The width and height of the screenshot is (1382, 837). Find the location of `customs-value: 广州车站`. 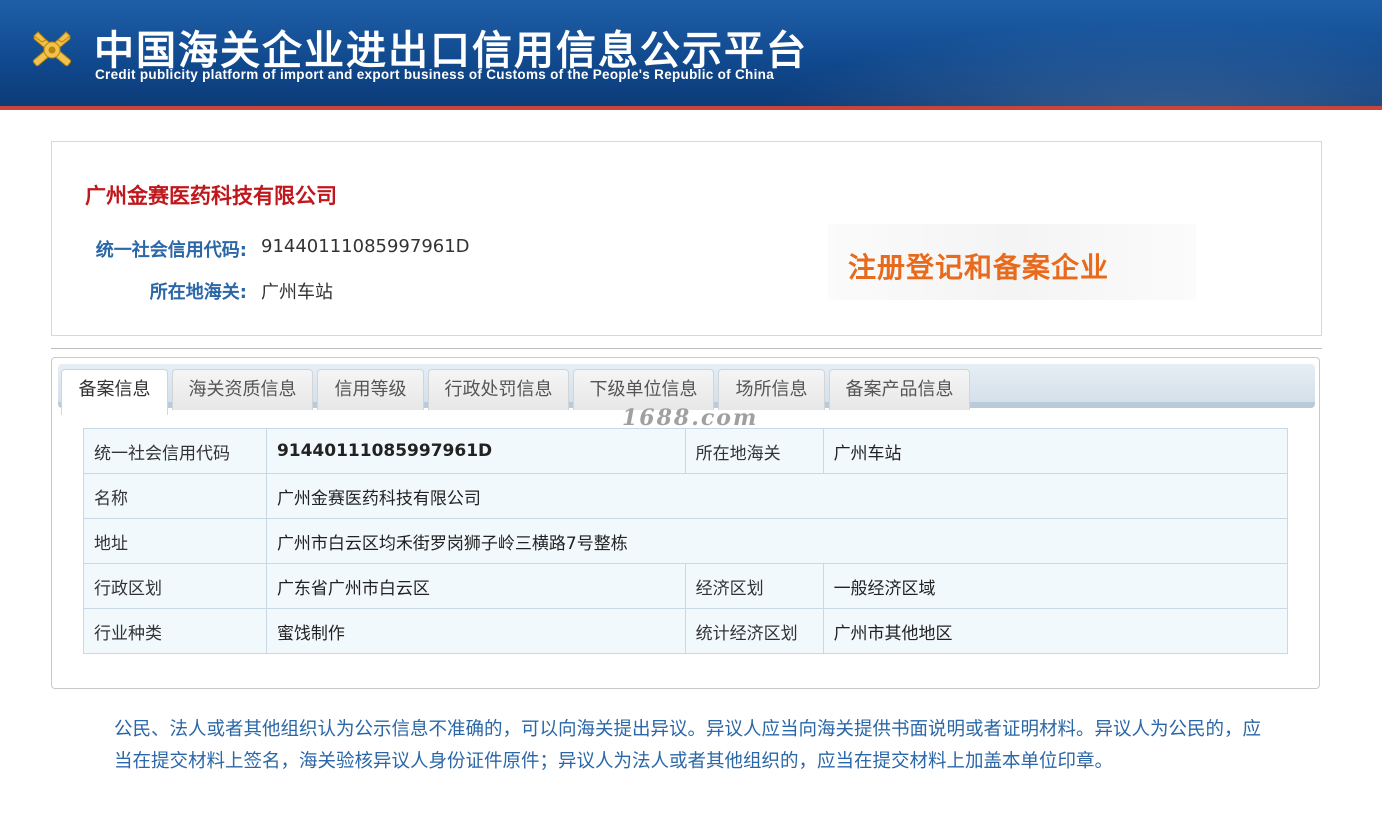

customs-value: 广州车站 is located at coordinates (297, 292).